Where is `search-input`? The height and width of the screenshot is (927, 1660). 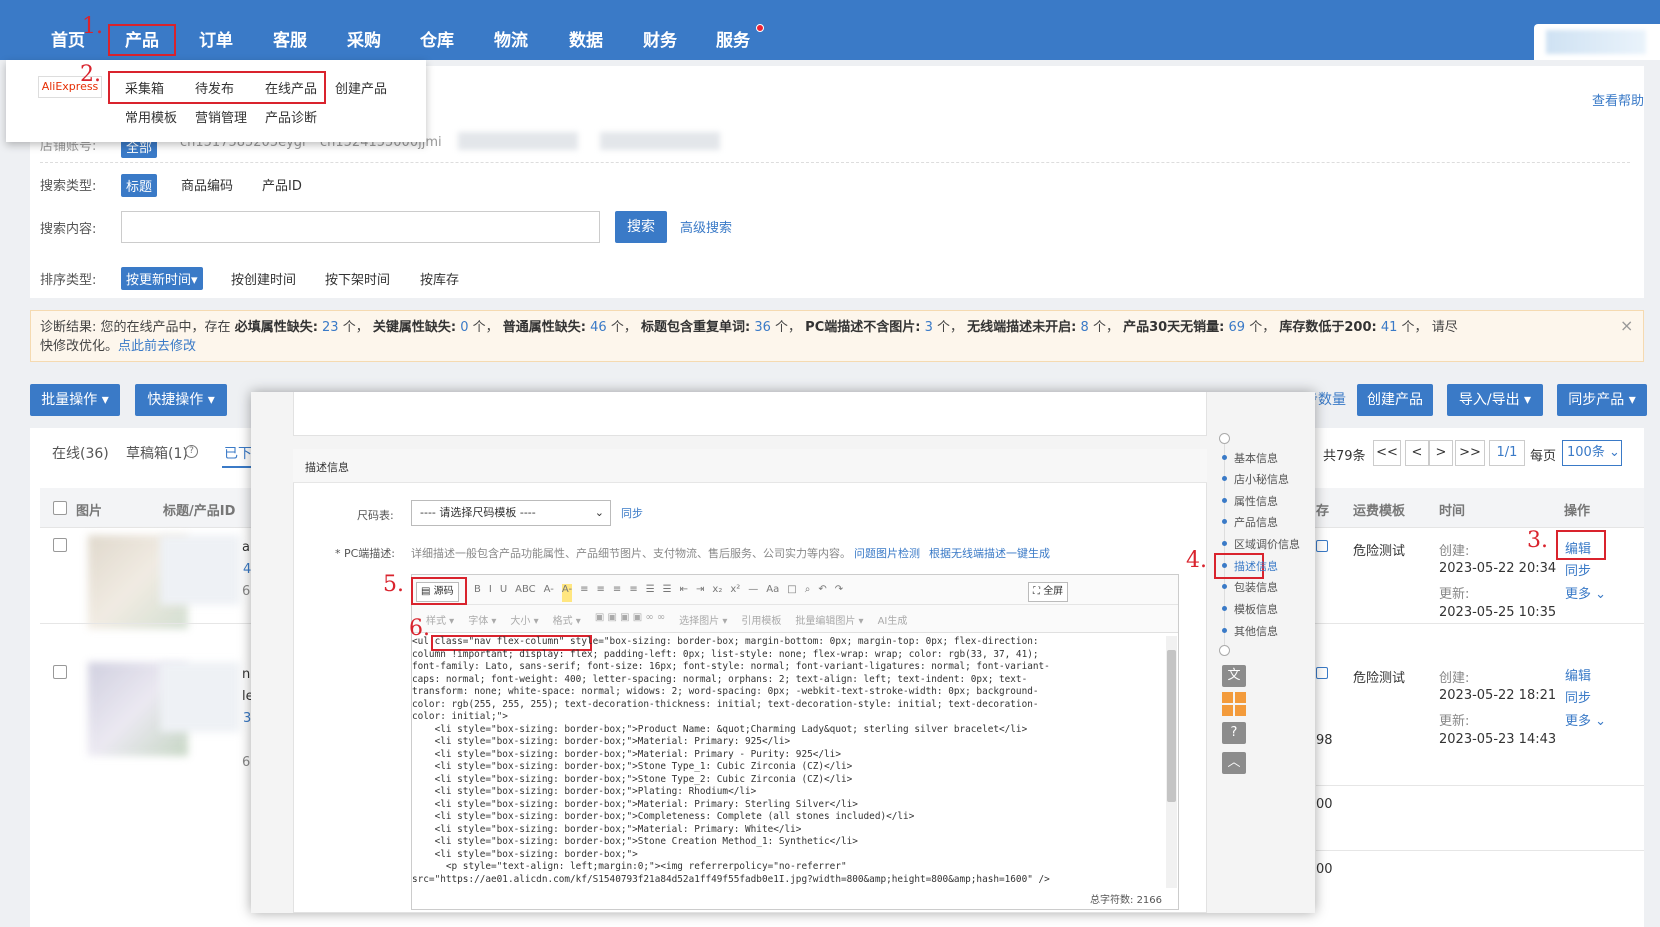
search-input is located at coordinates (360, 227).